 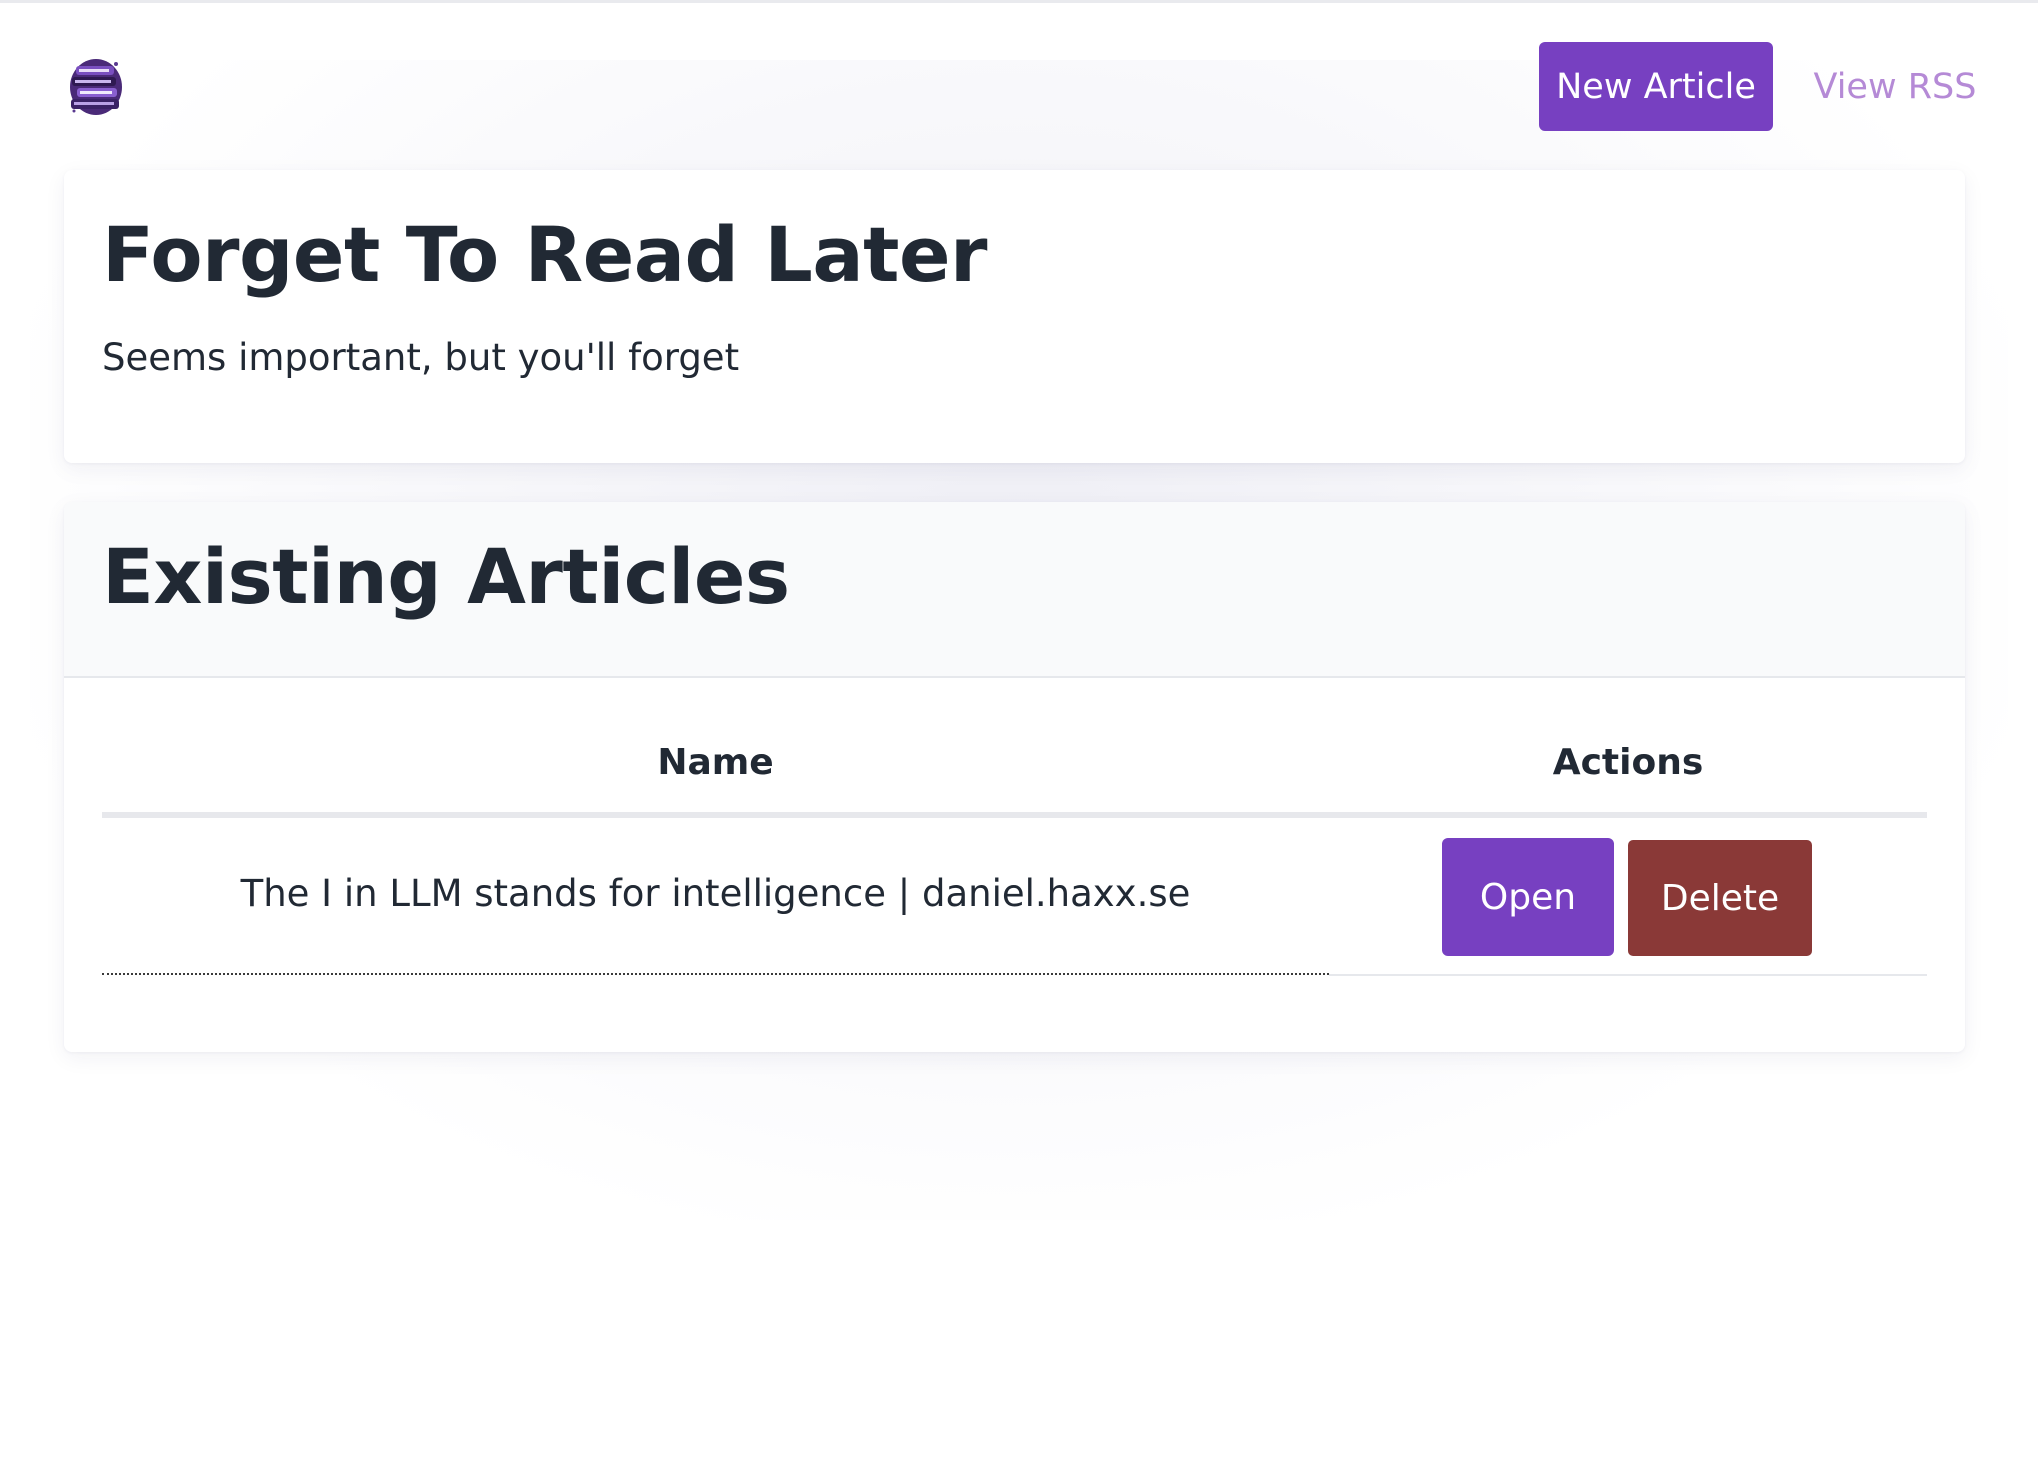 What do you see at coordinates (1656, 86) in the screenshot?
I see `new-article-button: New Article` at bounding box center [1656, 86].